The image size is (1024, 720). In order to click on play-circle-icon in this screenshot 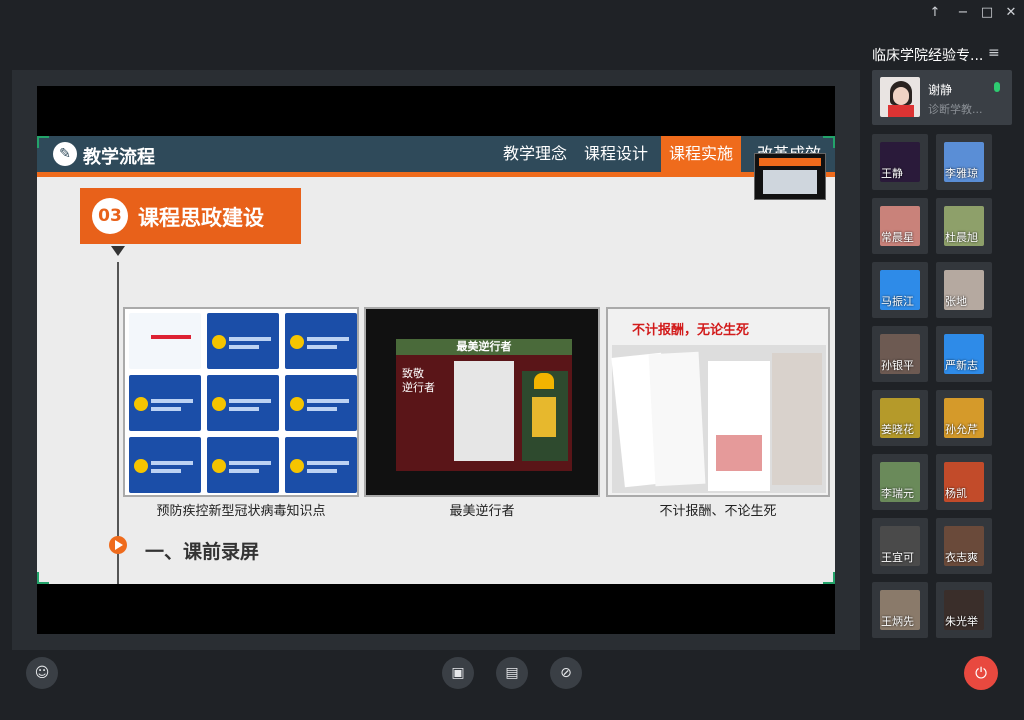, I will do `click(118, 545)`.